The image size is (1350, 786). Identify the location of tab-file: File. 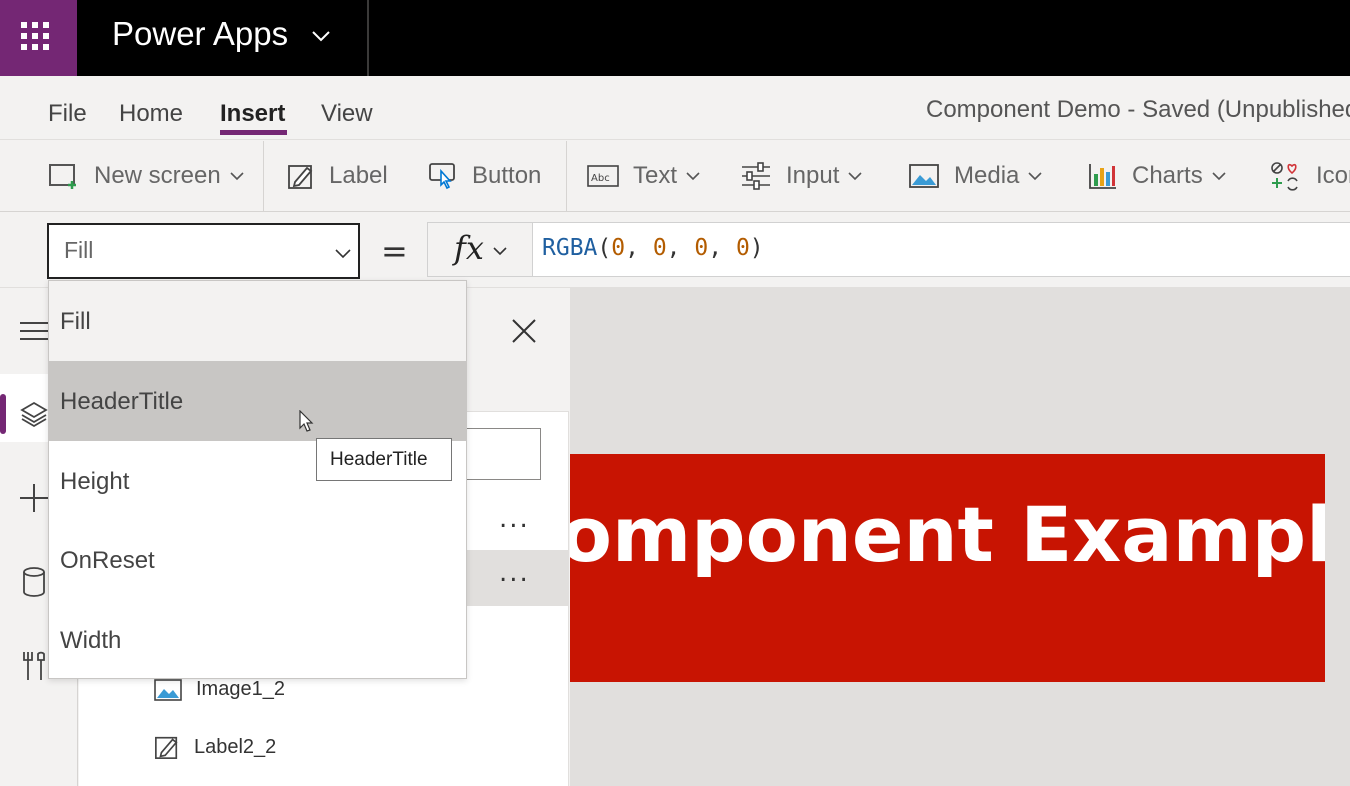
(67, 114).